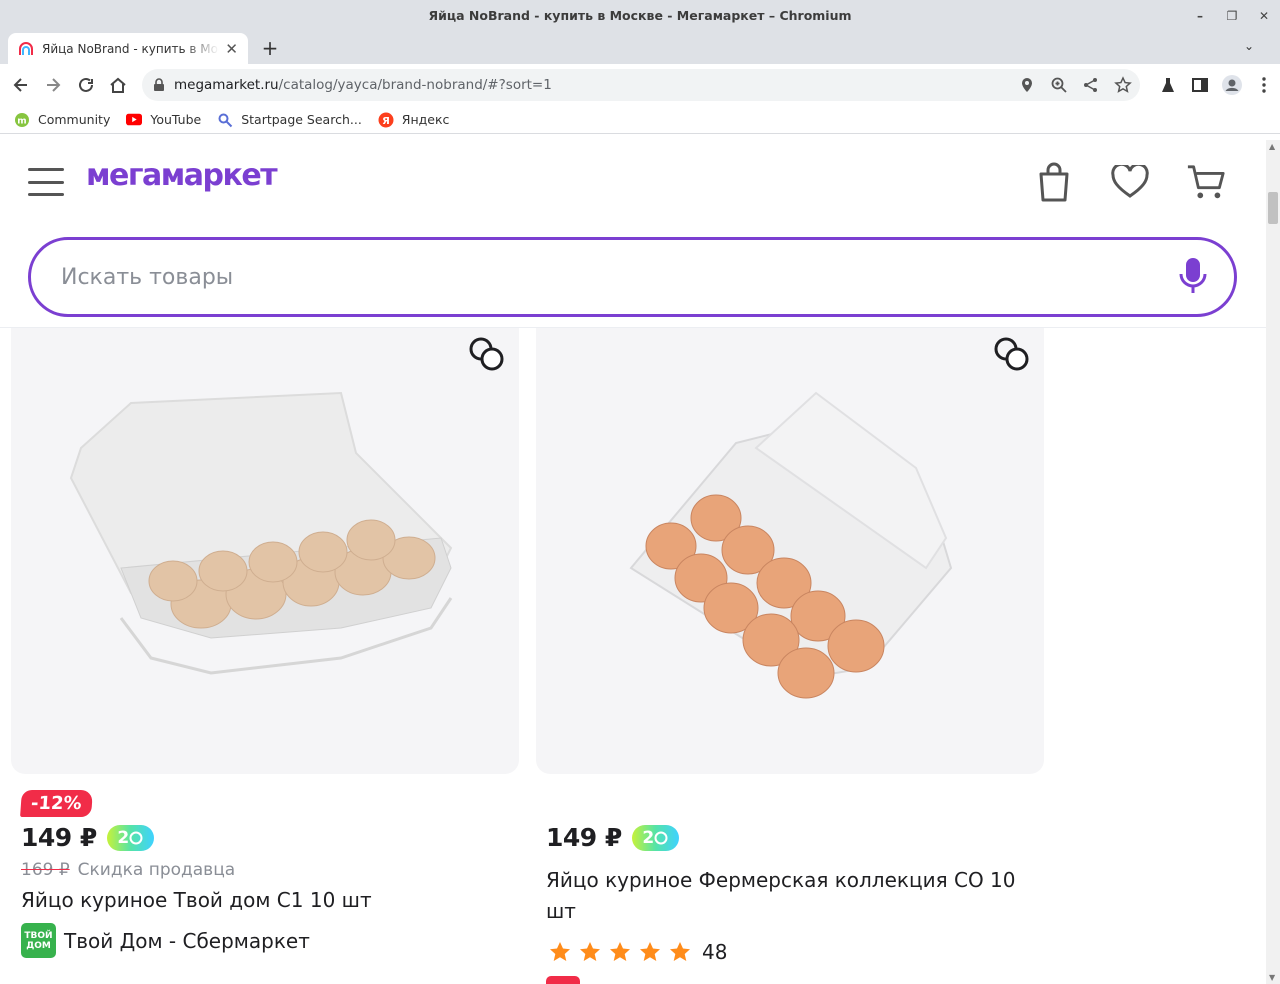 The width and height of the screenshot is (1280, 984). I want to click on home-button, so click(118, 85).